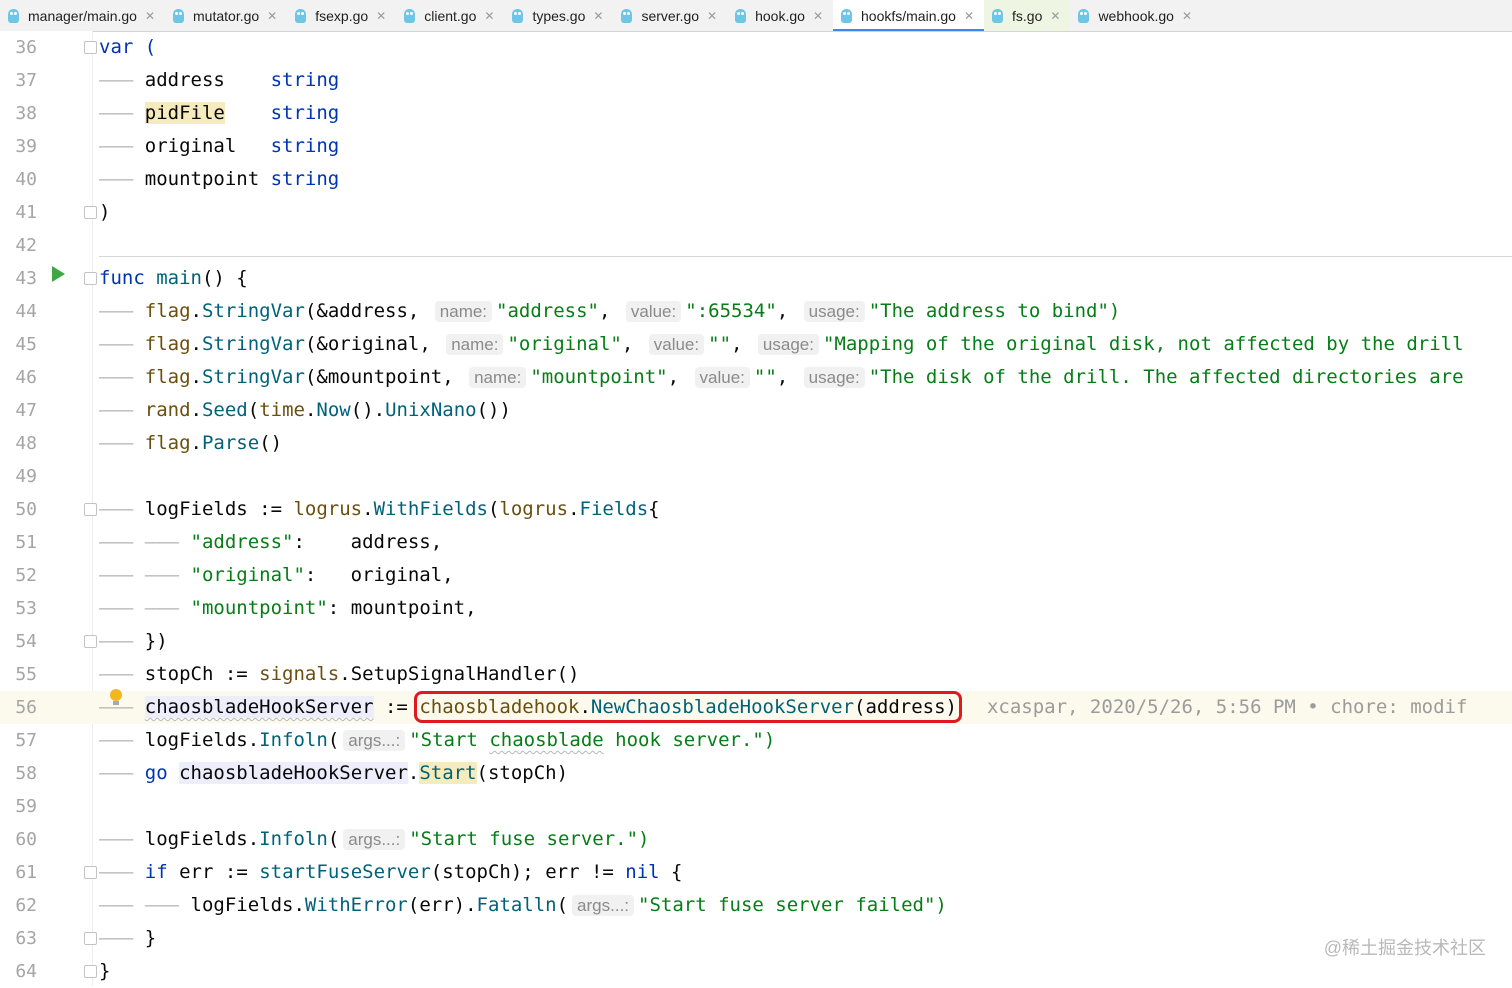 This screenshot has height=988, width=1512. What do you see at coordinates (26, 542) in the screenshot?
I see `line-number: 51` at bounding box center [26, 542].